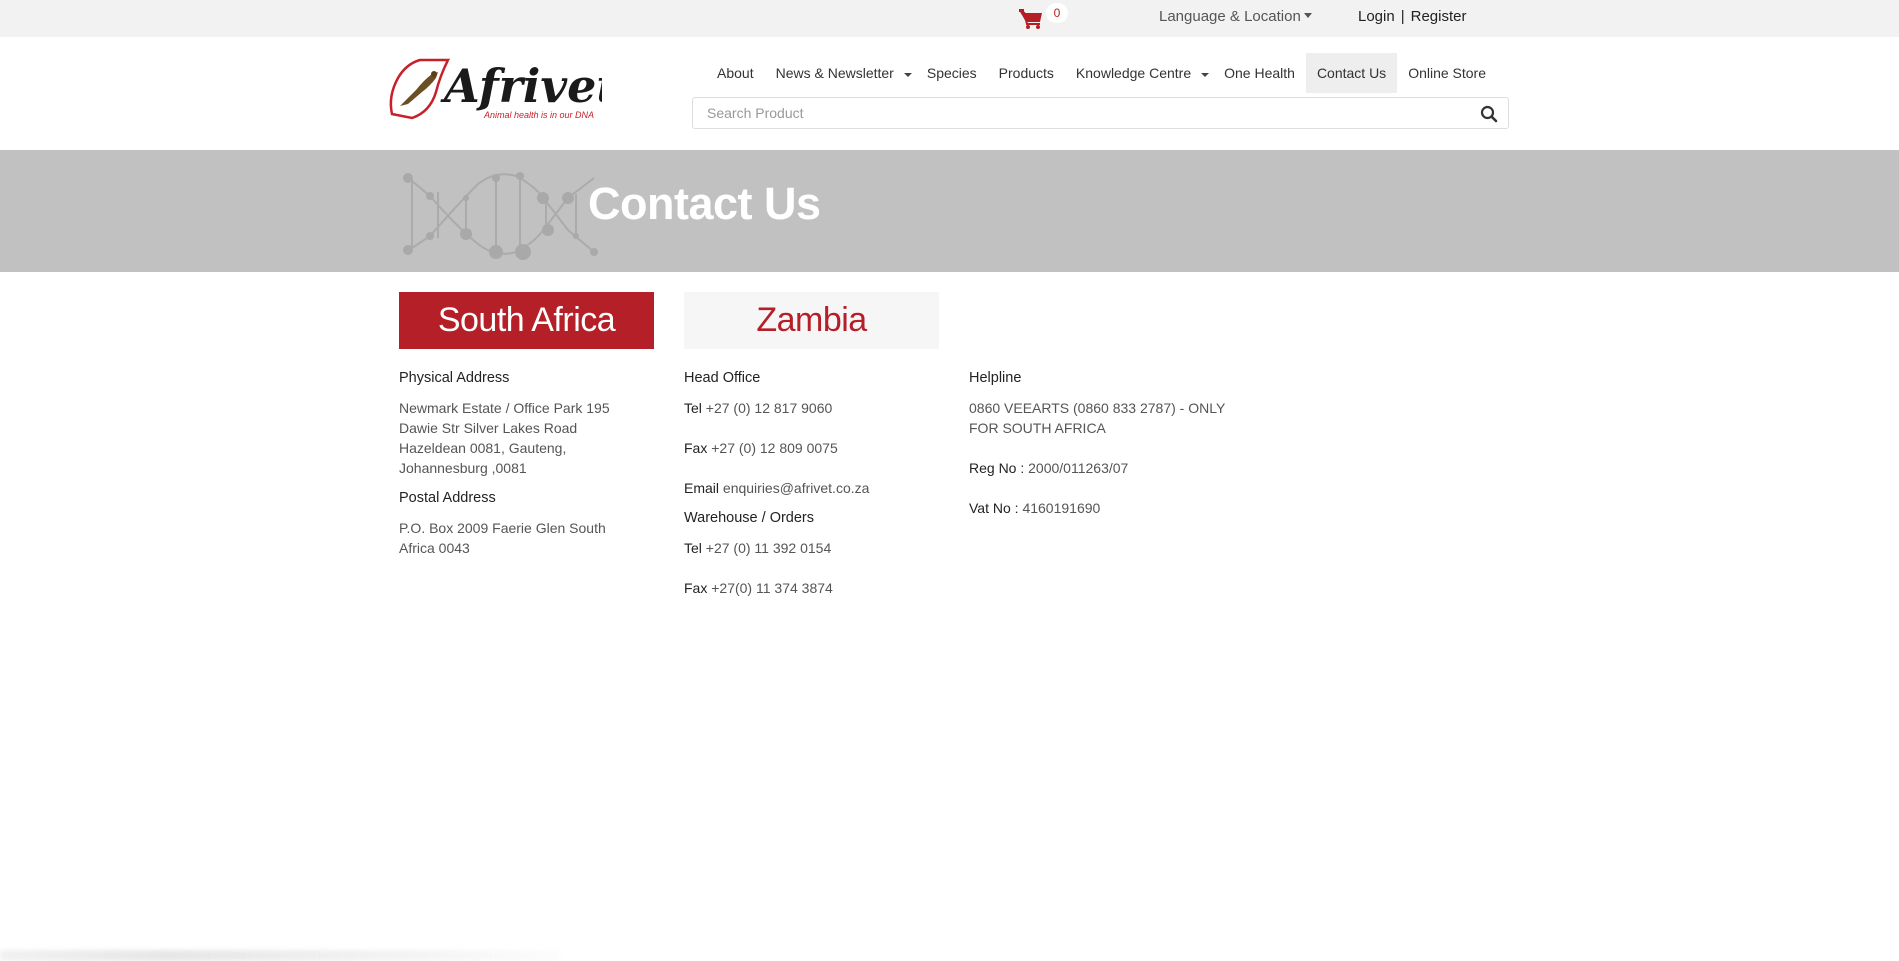 The width and height of the screenshot is (1899, 961). Describe the element at coordinates (949, 18) in the screenshot. I see `top-utility-bar: 0 Language & Location Login | Register` at that location.